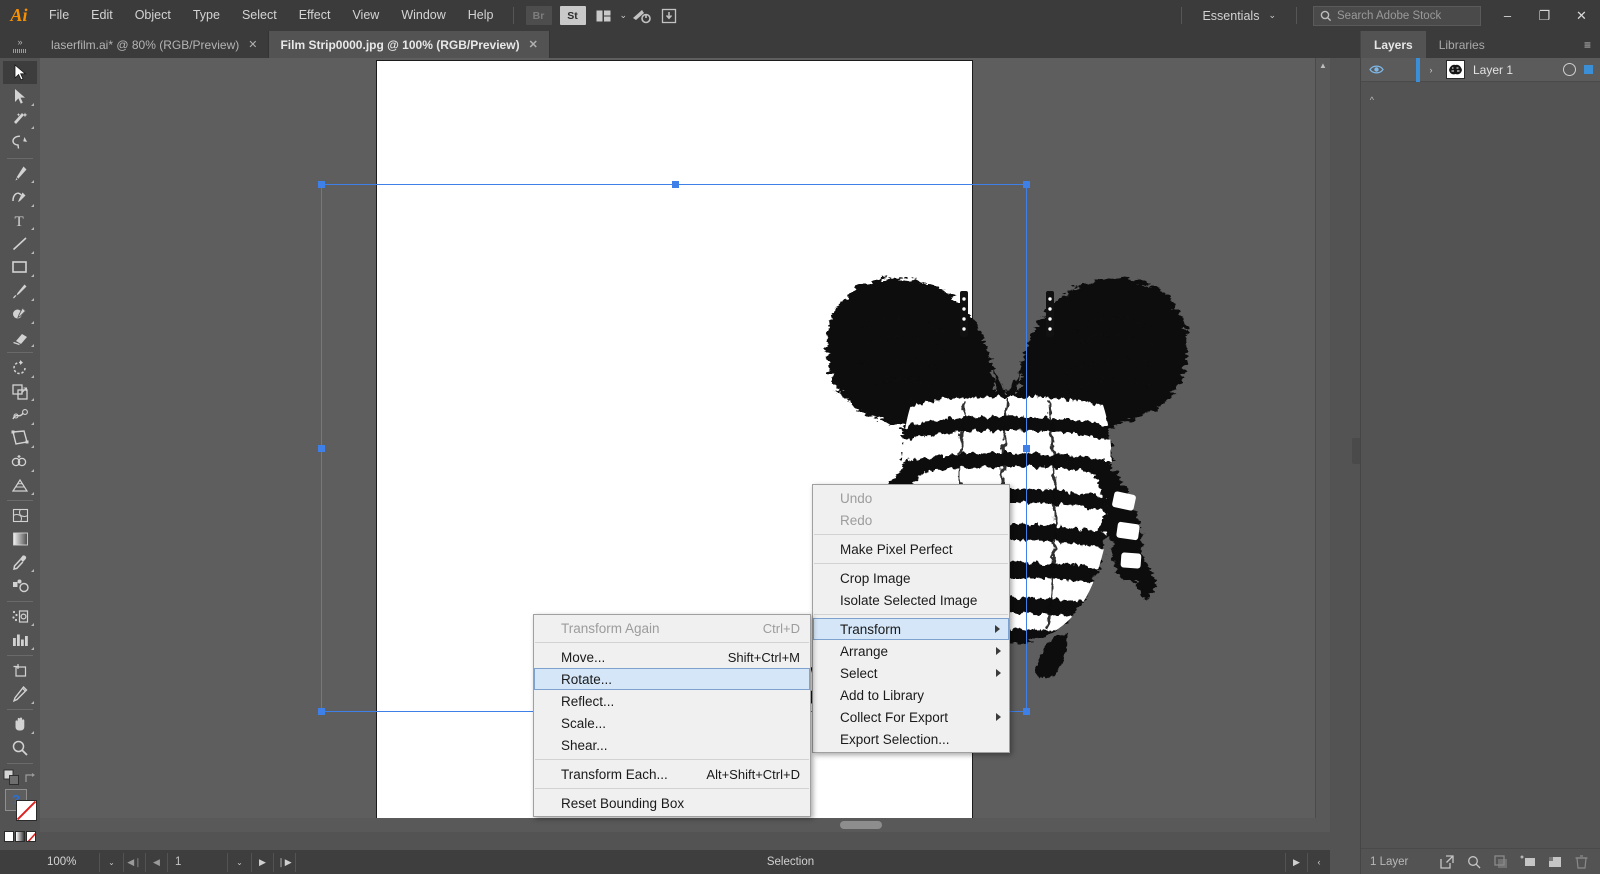 This screenshot has height=874, width=1600. What do you see at coordinates (538, 15) in the screenshot?
I see `bridge-button: Br` at bounding box center [538, 15].